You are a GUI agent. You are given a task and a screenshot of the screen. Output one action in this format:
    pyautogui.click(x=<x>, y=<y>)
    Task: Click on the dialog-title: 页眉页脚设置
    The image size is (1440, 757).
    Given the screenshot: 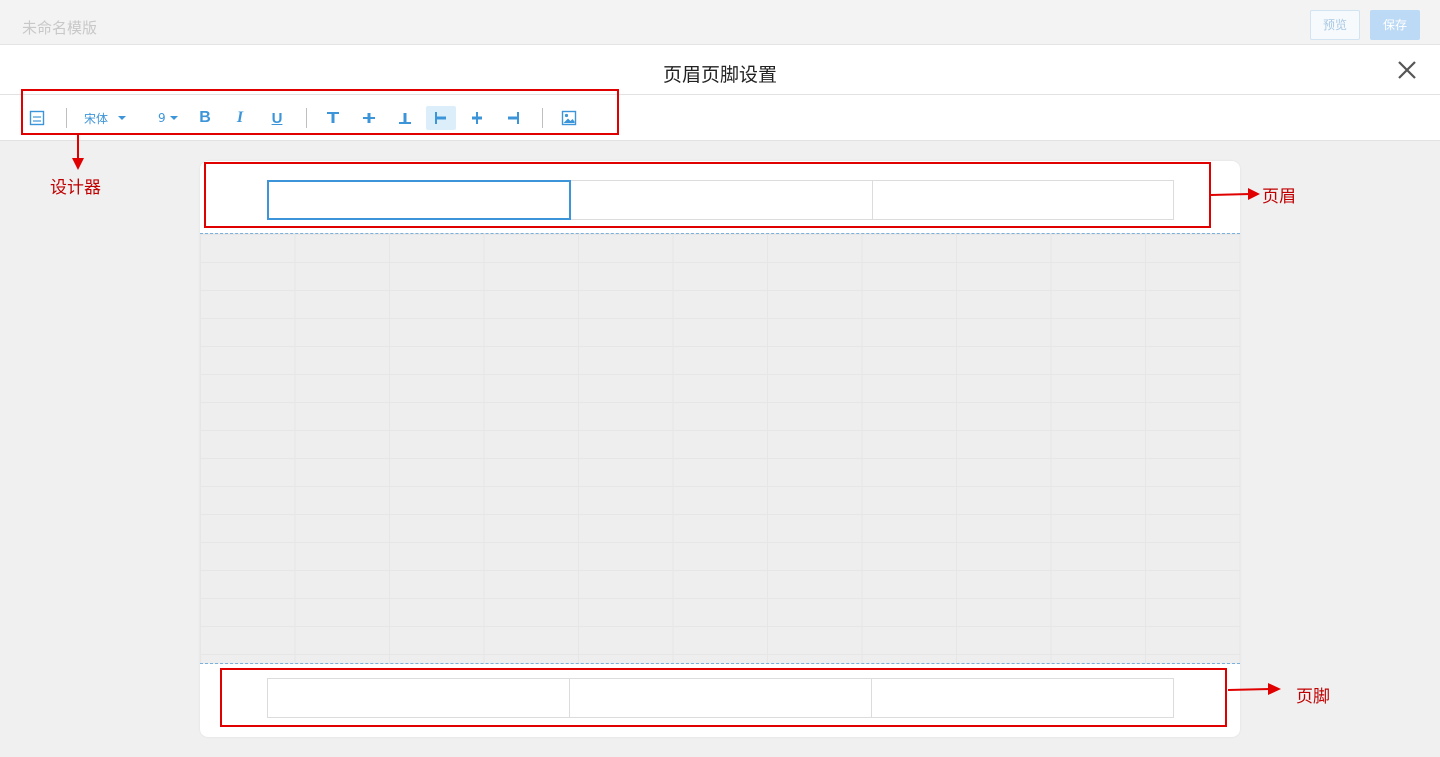 What is the action you would take?
    pyautogui.click(x=719, y=75)
    